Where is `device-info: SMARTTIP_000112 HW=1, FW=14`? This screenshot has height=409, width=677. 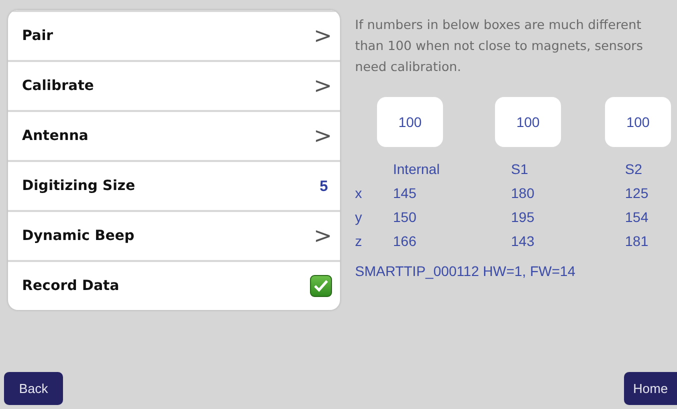
device-info: SMARTTIP_000112 HW=1, FW=14 is located at coordinates (465, 271).